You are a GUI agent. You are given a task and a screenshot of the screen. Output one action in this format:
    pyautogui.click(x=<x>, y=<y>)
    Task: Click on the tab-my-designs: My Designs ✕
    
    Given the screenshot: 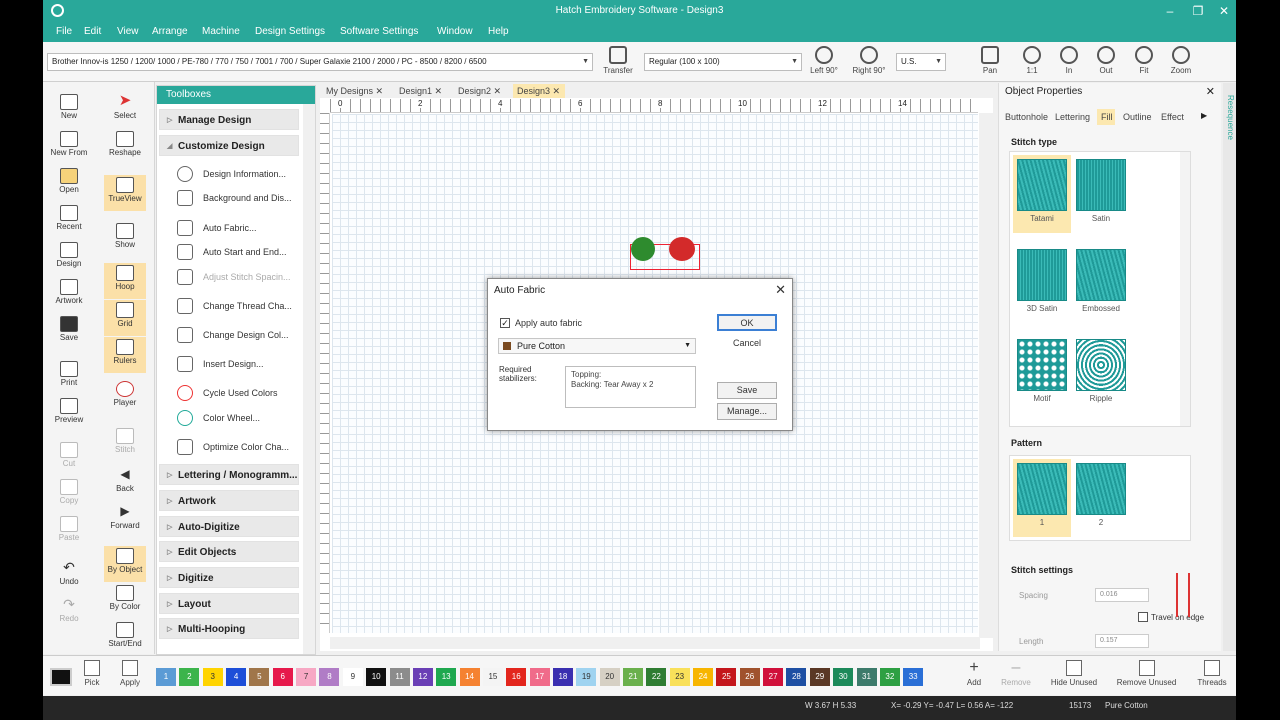 What is the action you would take?
    pyautogui.click(x=353, y=91)
    